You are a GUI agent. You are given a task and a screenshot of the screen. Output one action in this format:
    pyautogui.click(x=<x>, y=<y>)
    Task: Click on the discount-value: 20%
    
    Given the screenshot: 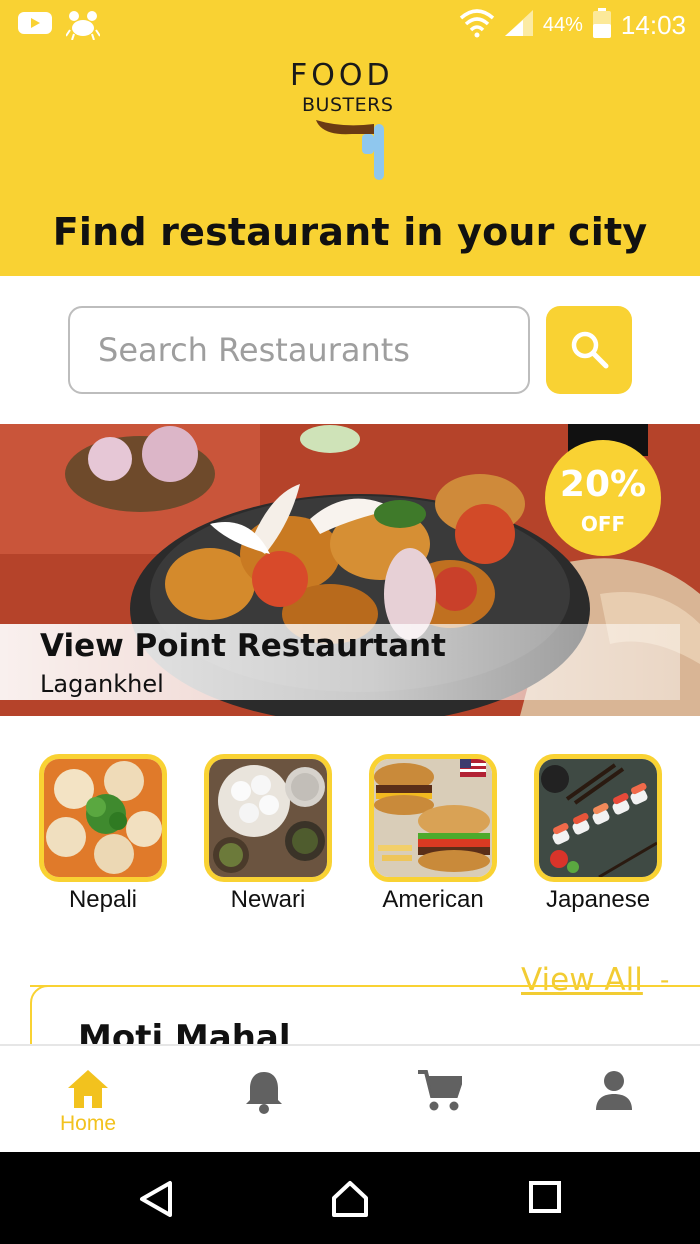 What is the action you would take?
    pyautogui.click(x=603, y=484)
    